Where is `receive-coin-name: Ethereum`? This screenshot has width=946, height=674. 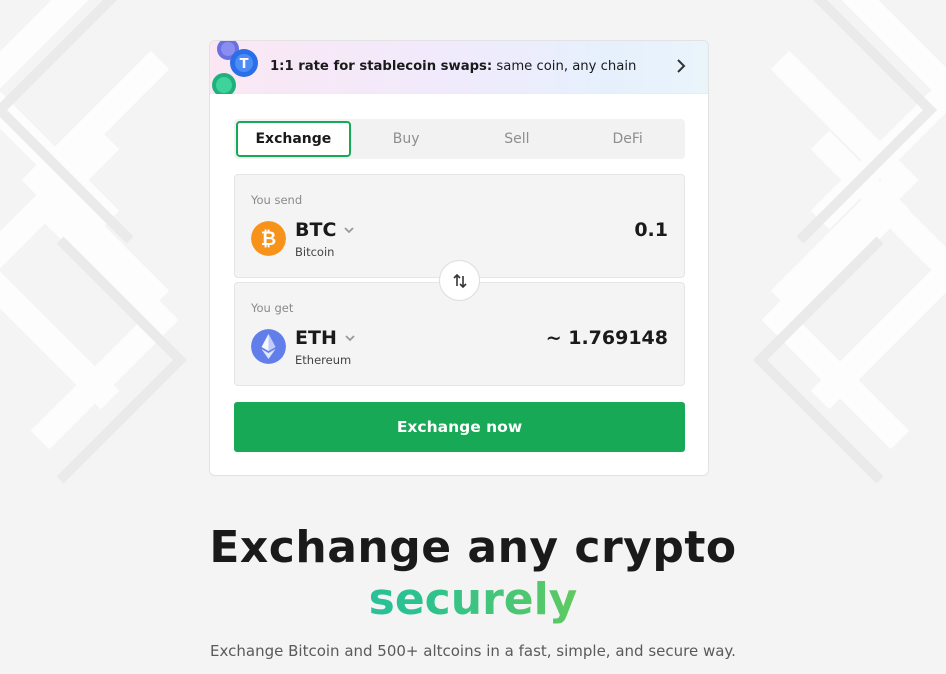 receive-coin-name: Ethereum is located at coordinates (323, 360).